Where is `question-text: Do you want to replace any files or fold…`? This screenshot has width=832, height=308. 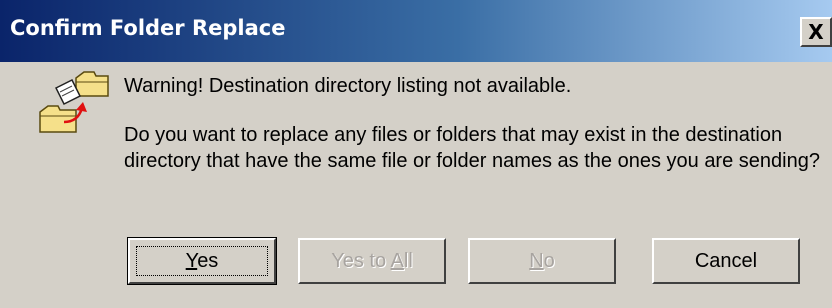 question-text: Do you want to replace any files or fold… is located at coordinates (472, 148).